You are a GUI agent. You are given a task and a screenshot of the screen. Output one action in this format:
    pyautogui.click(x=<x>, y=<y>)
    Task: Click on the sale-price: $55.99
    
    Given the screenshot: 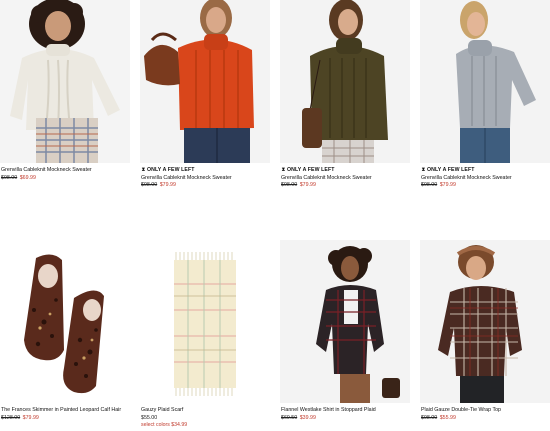 What is the action you would take?
    pyautogui.click(x=447, y=418)
    